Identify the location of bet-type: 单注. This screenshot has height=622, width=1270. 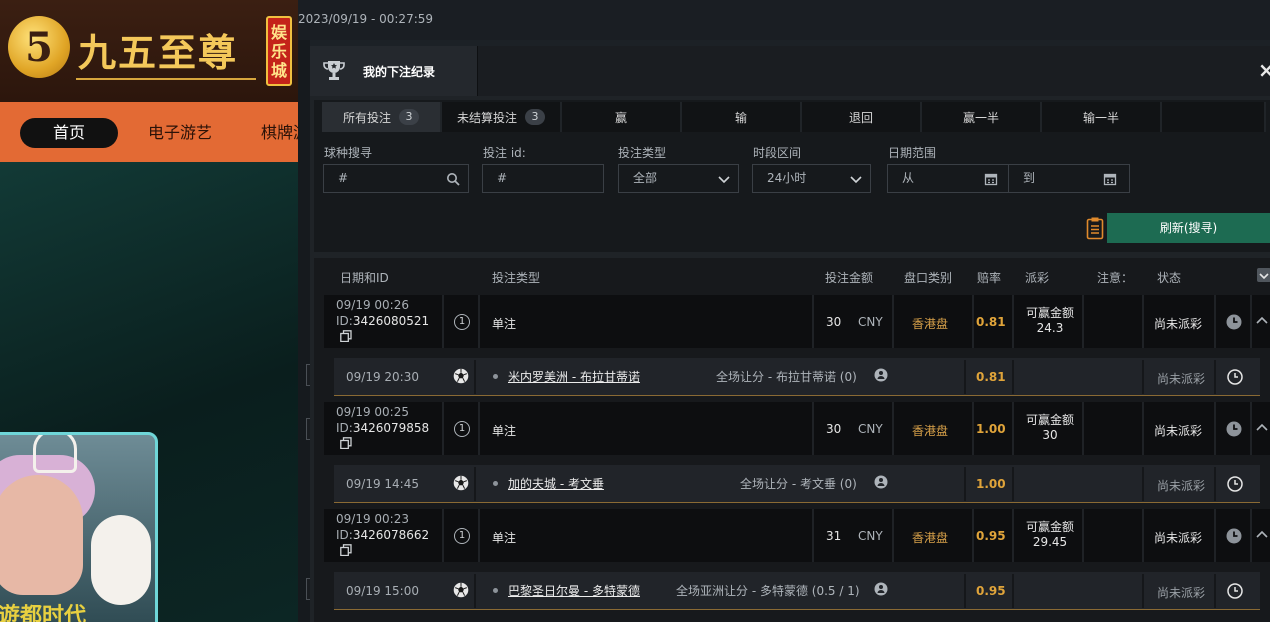
(504, 538).